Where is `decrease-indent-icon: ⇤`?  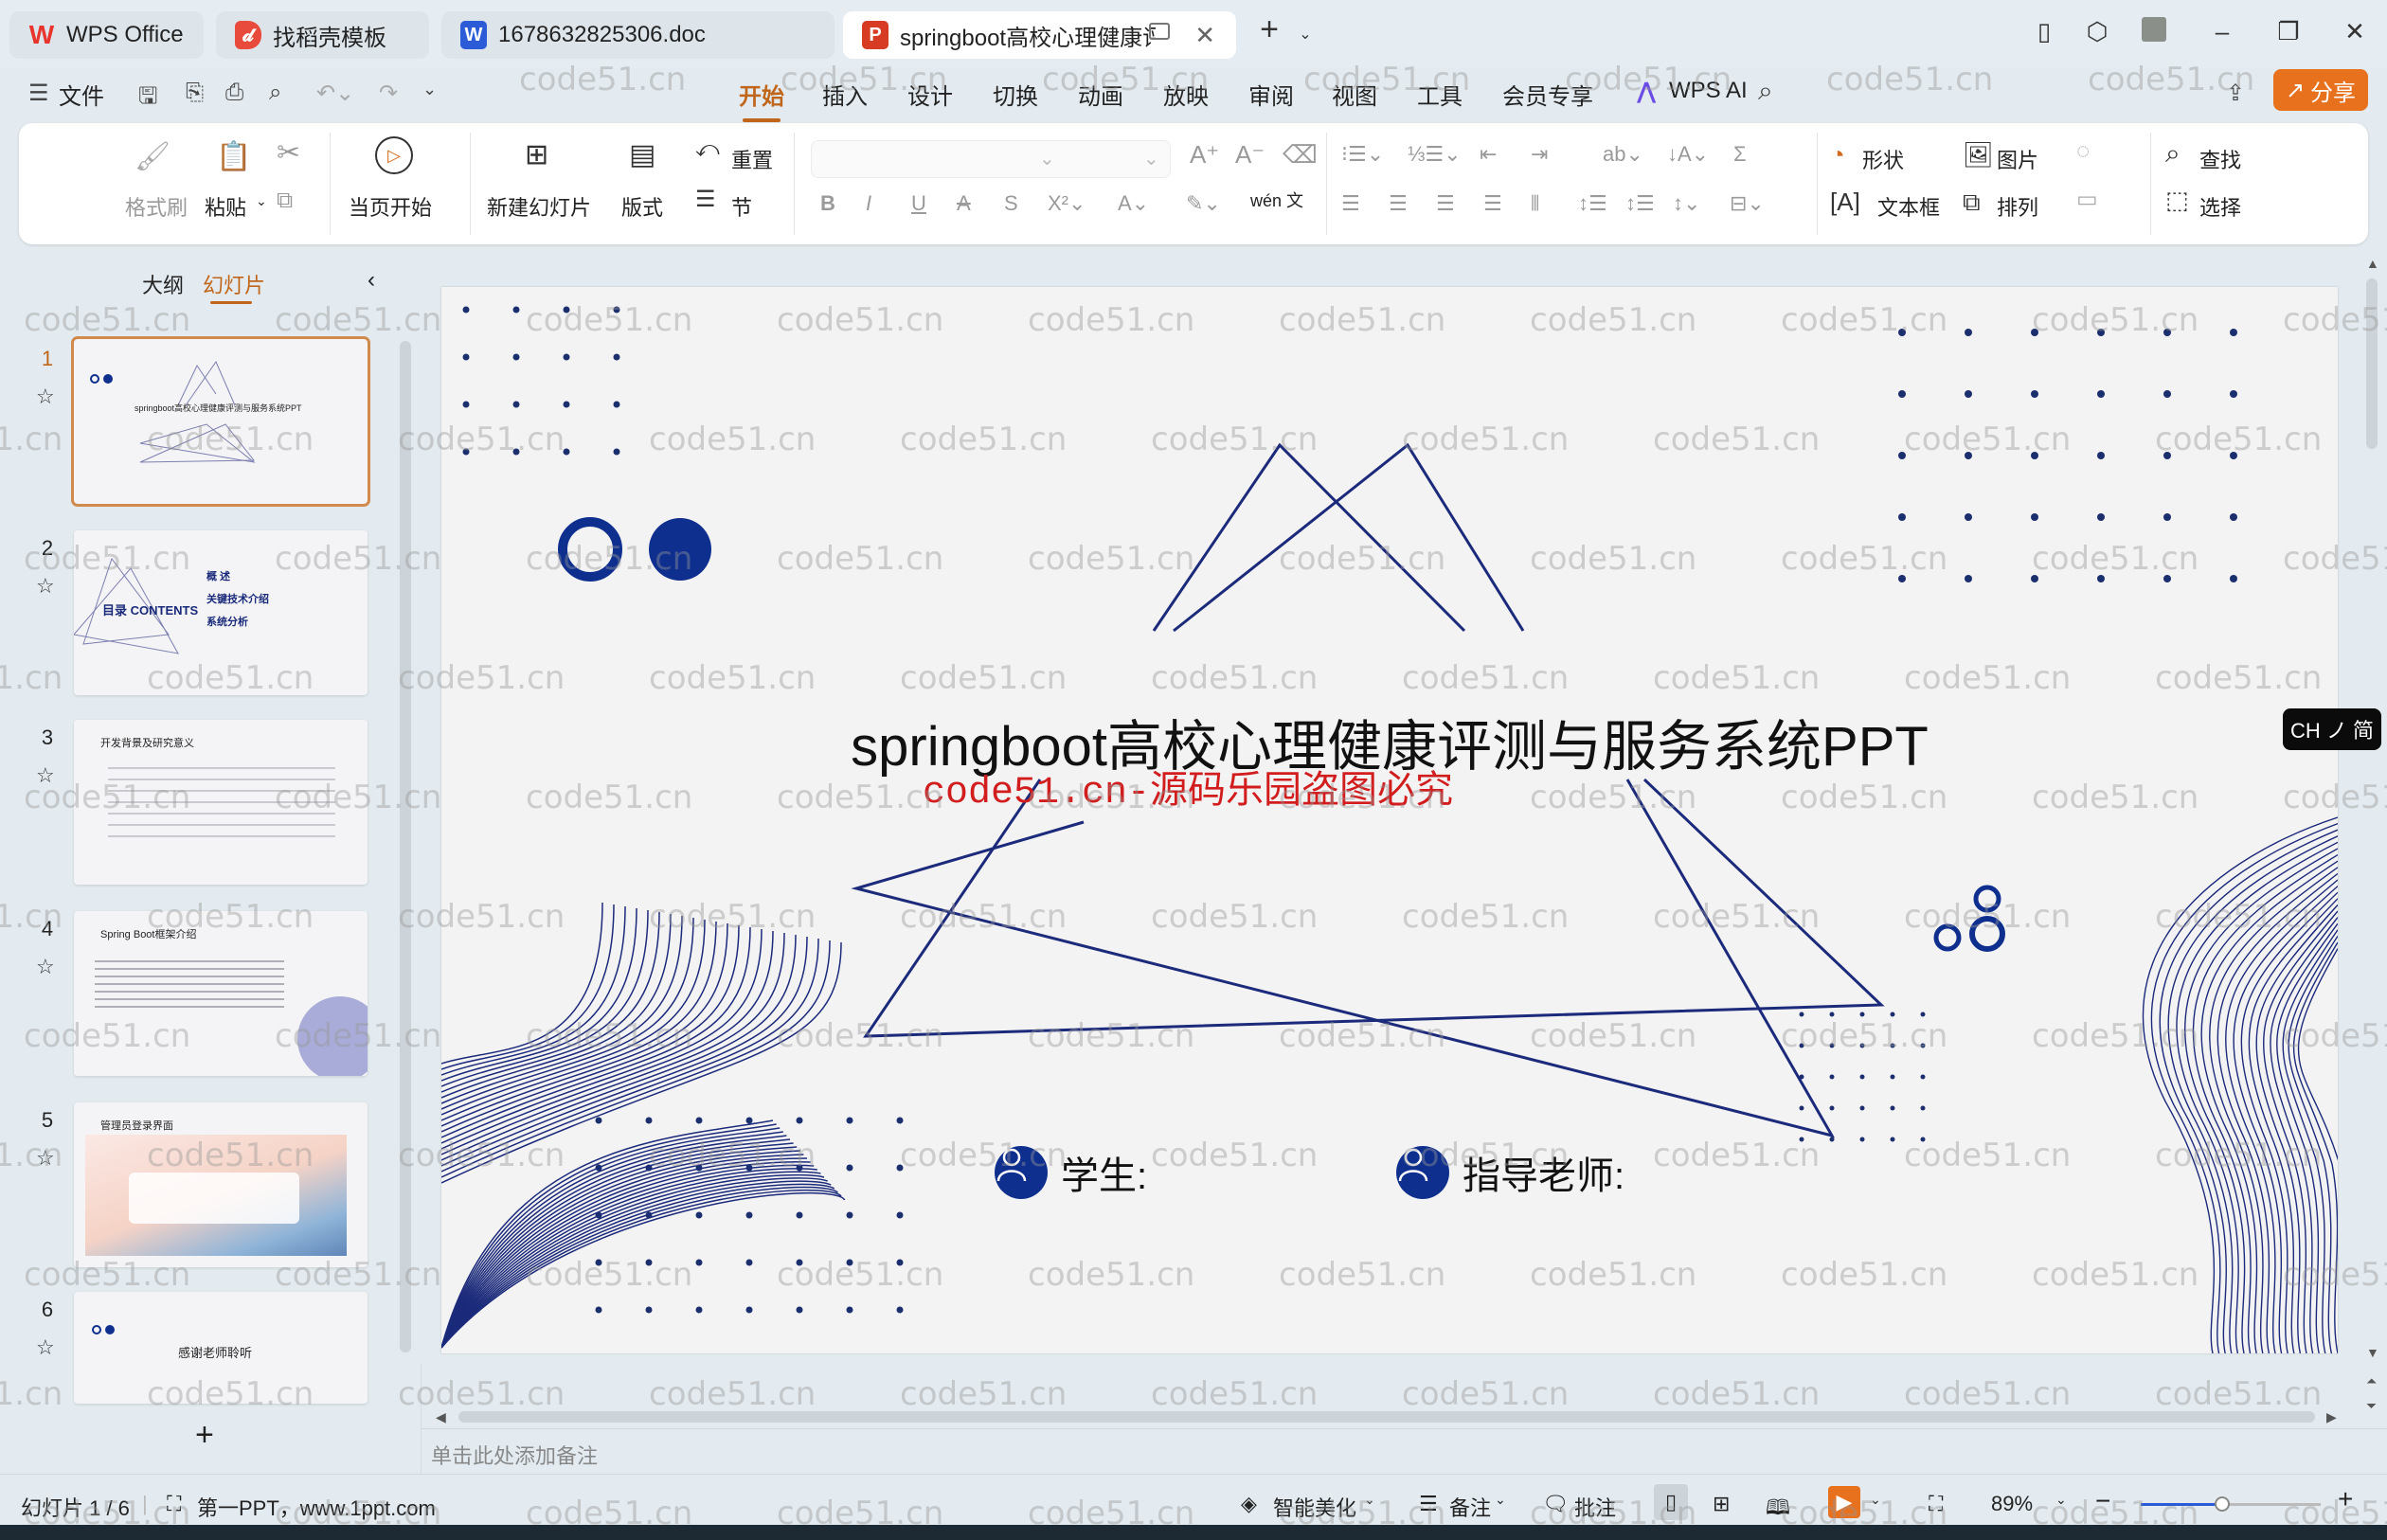
decrease-indent-icon: ⇤ is located at coordinates (1488, 154).